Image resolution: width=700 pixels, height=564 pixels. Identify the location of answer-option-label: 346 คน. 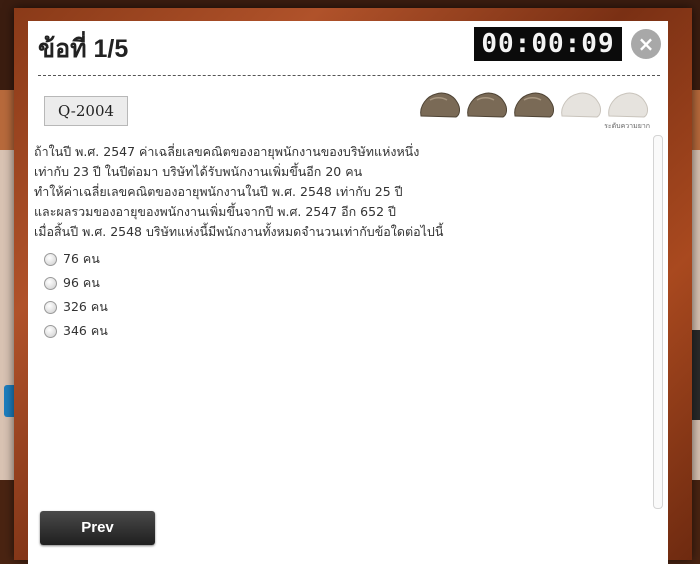
(85, 330).